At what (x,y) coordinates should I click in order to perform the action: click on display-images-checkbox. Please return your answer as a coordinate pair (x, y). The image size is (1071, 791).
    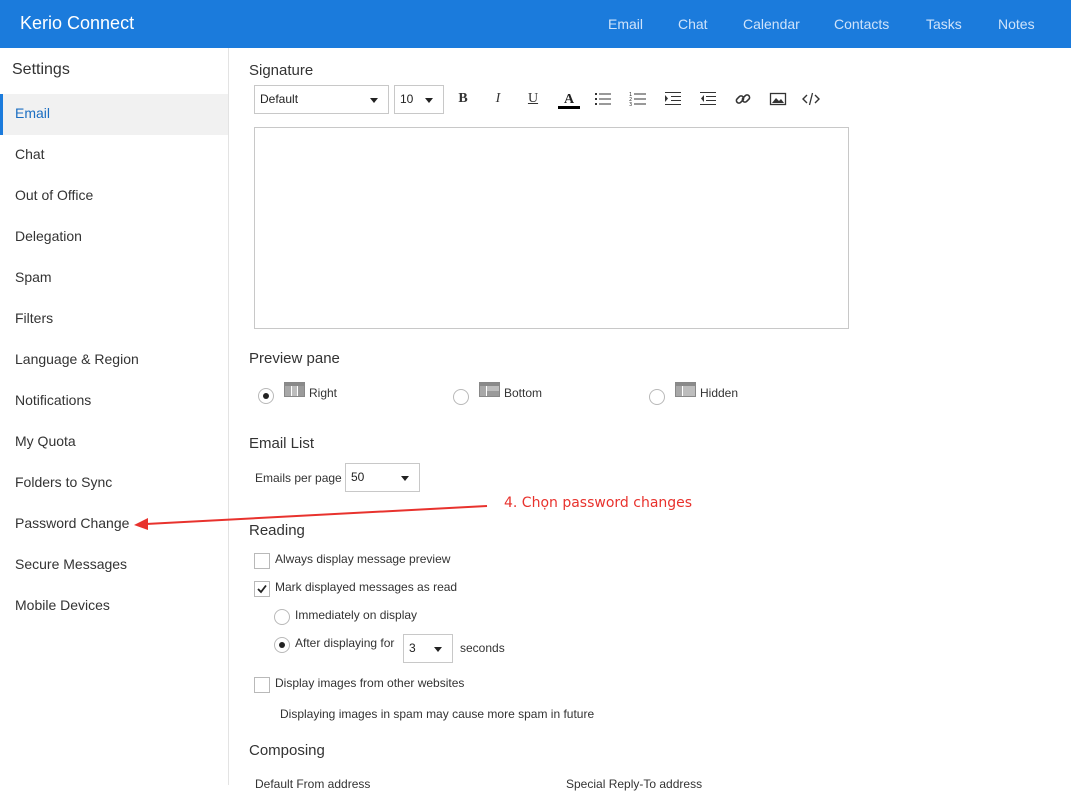
    Looking at the image, I should click on (262, 685).